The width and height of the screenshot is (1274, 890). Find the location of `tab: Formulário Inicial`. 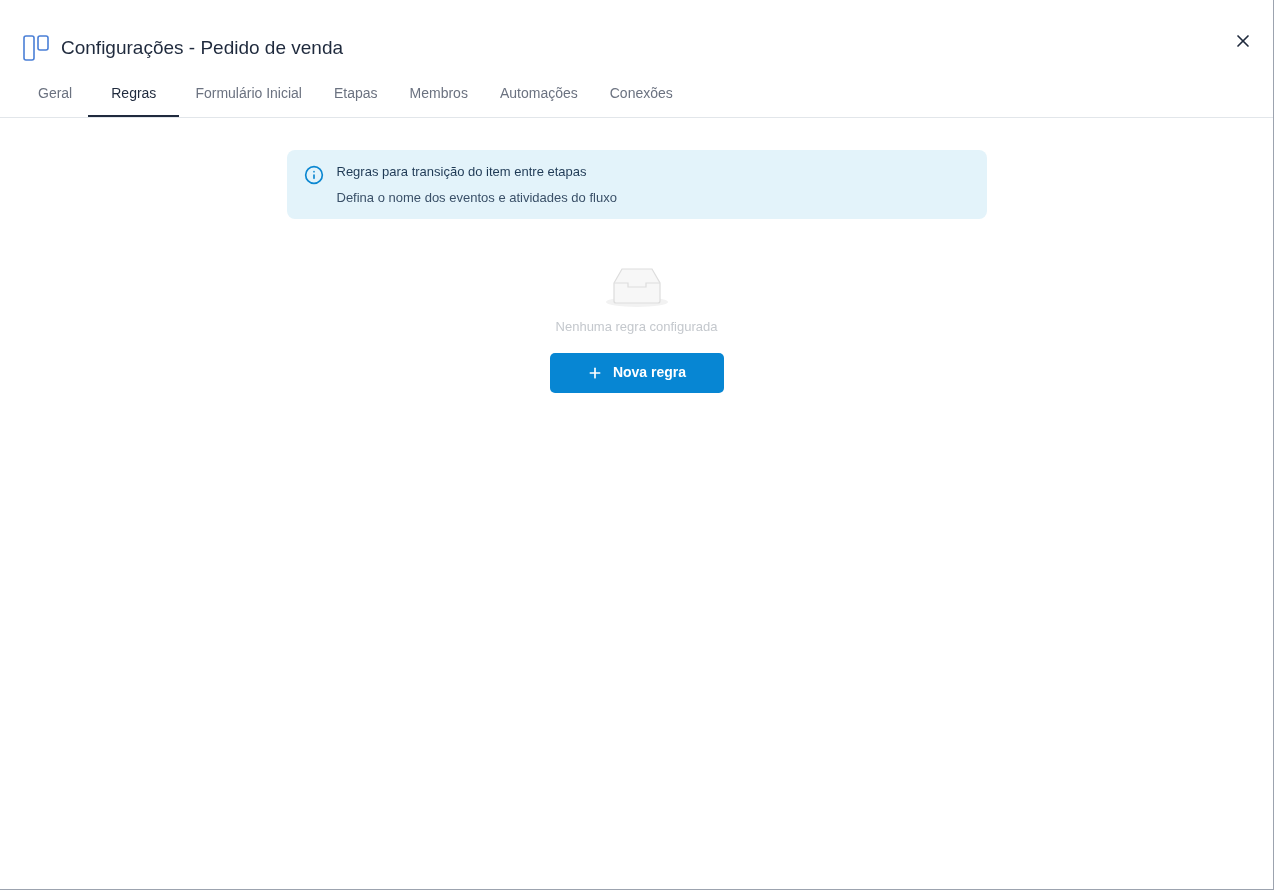

tab: Formulário Inicial is located at coordinates (248, 94).